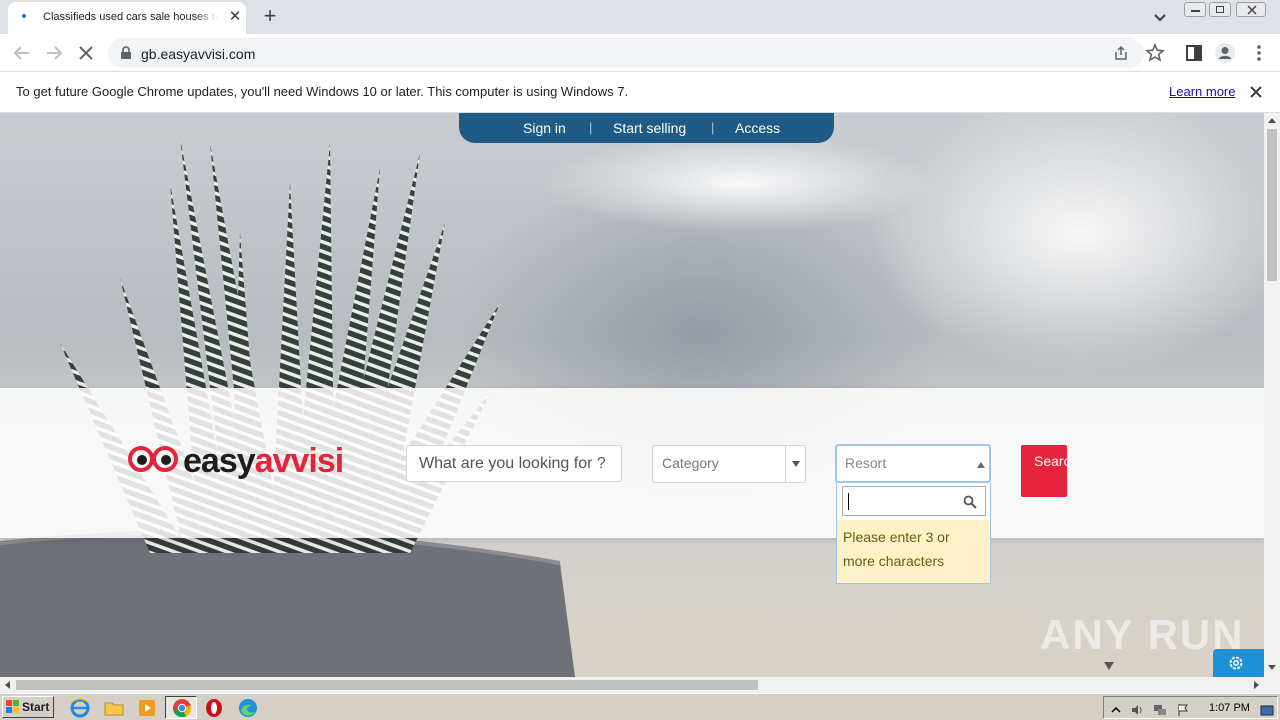  What do you see at coordinates (1229, 708) in the screenshot?
I see `taskbar-clock: 1:07 PM` at bounding box center [1229, 708].